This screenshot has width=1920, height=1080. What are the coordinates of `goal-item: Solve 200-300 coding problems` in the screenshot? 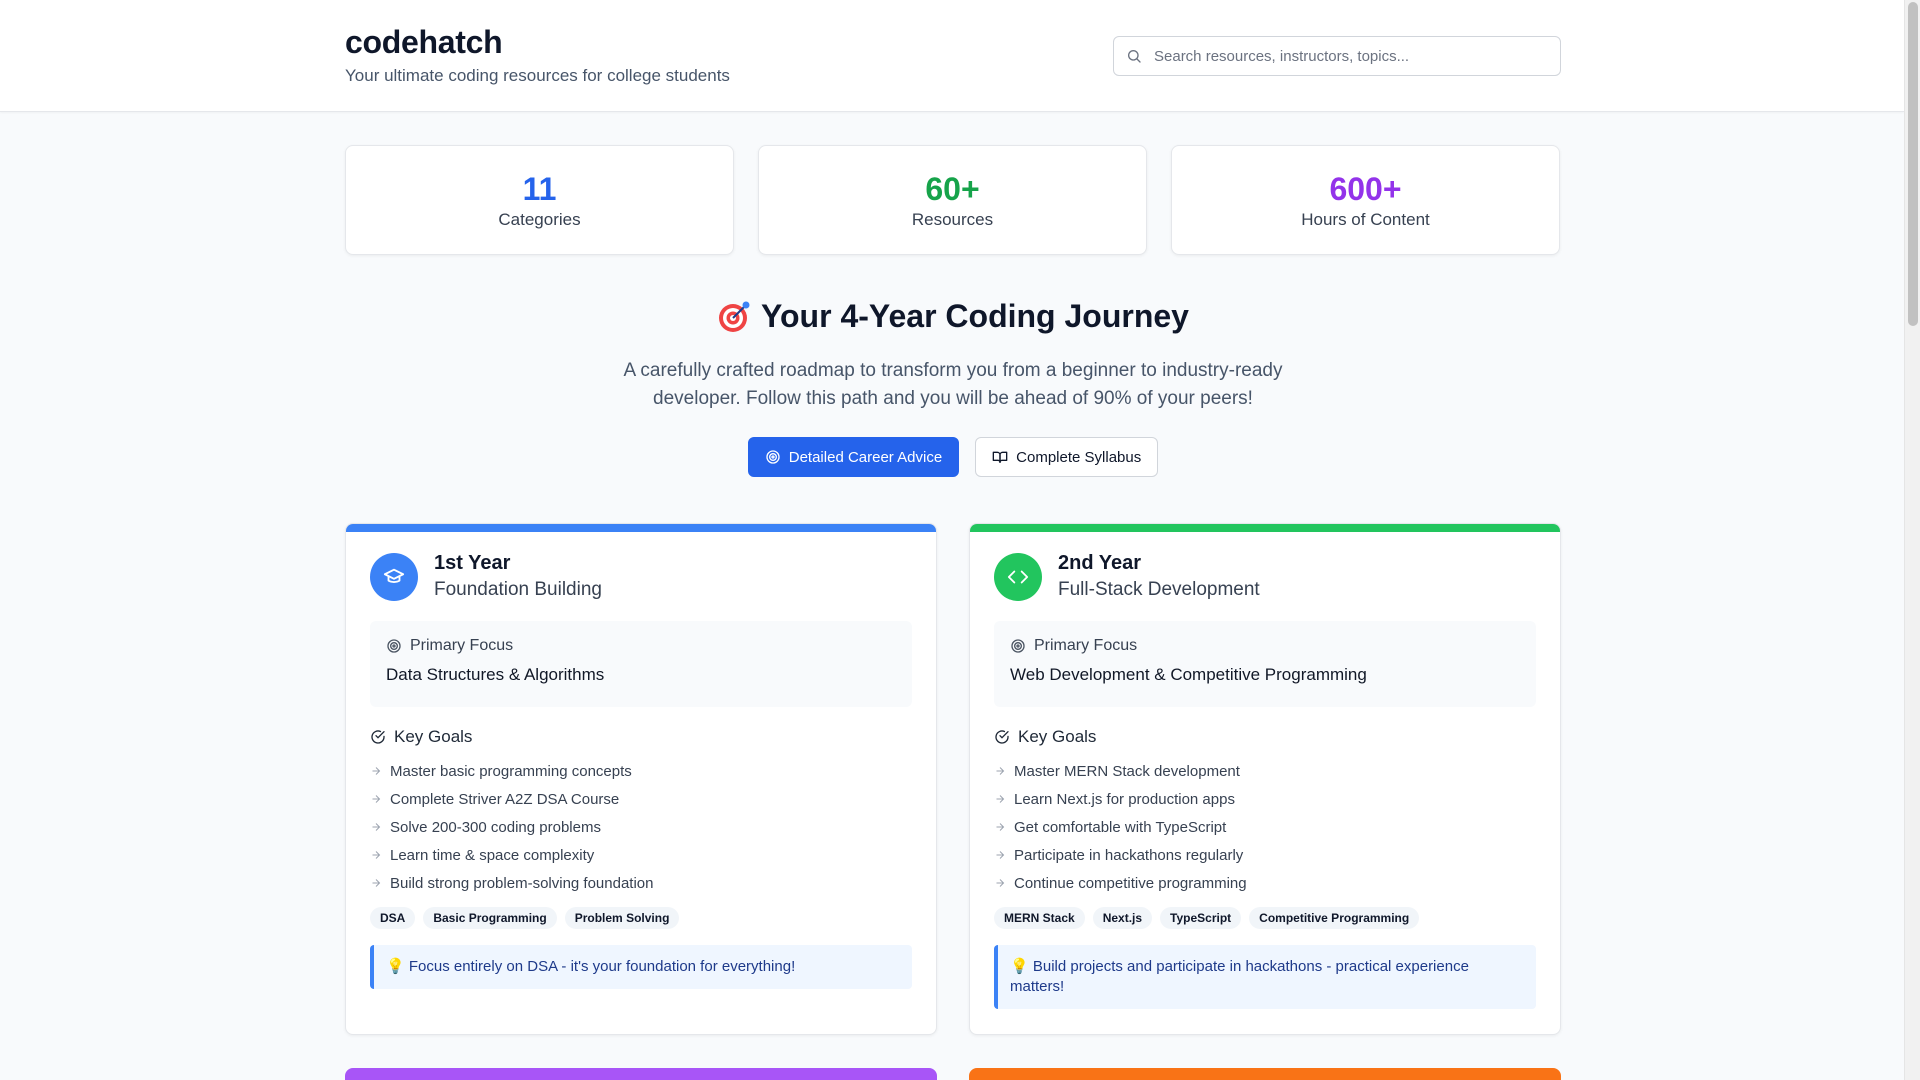 It's located at (641, 827).